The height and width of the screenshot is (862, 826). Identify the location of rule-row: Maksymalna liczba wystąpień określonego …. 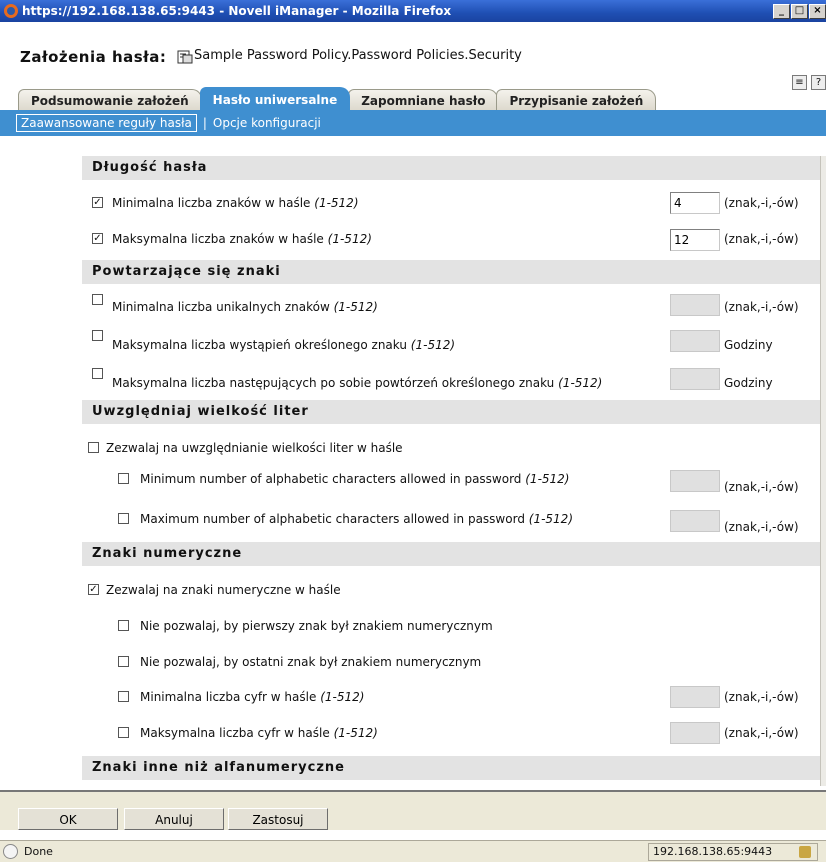
(410, 343).